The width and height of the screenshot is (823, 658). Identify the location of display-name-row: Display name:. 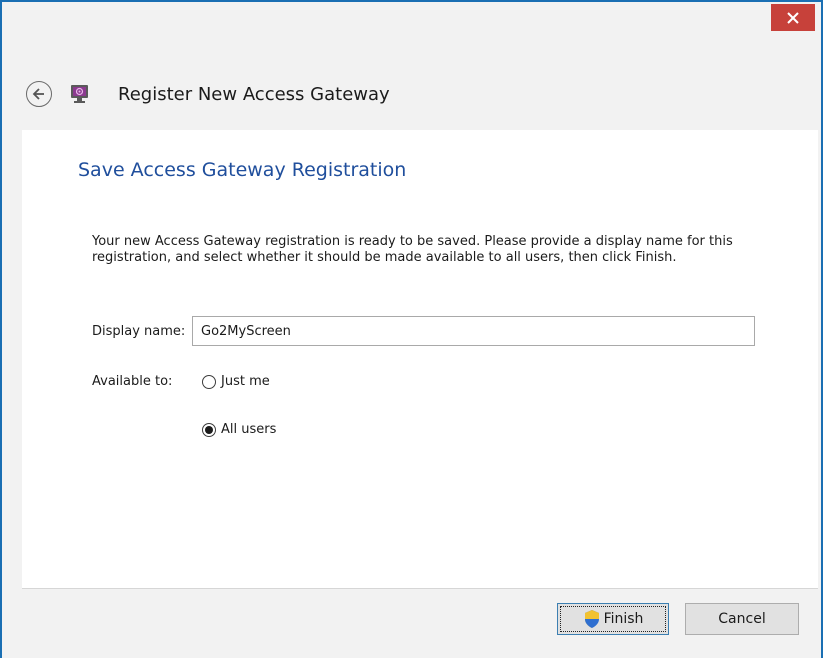
(423, 331).